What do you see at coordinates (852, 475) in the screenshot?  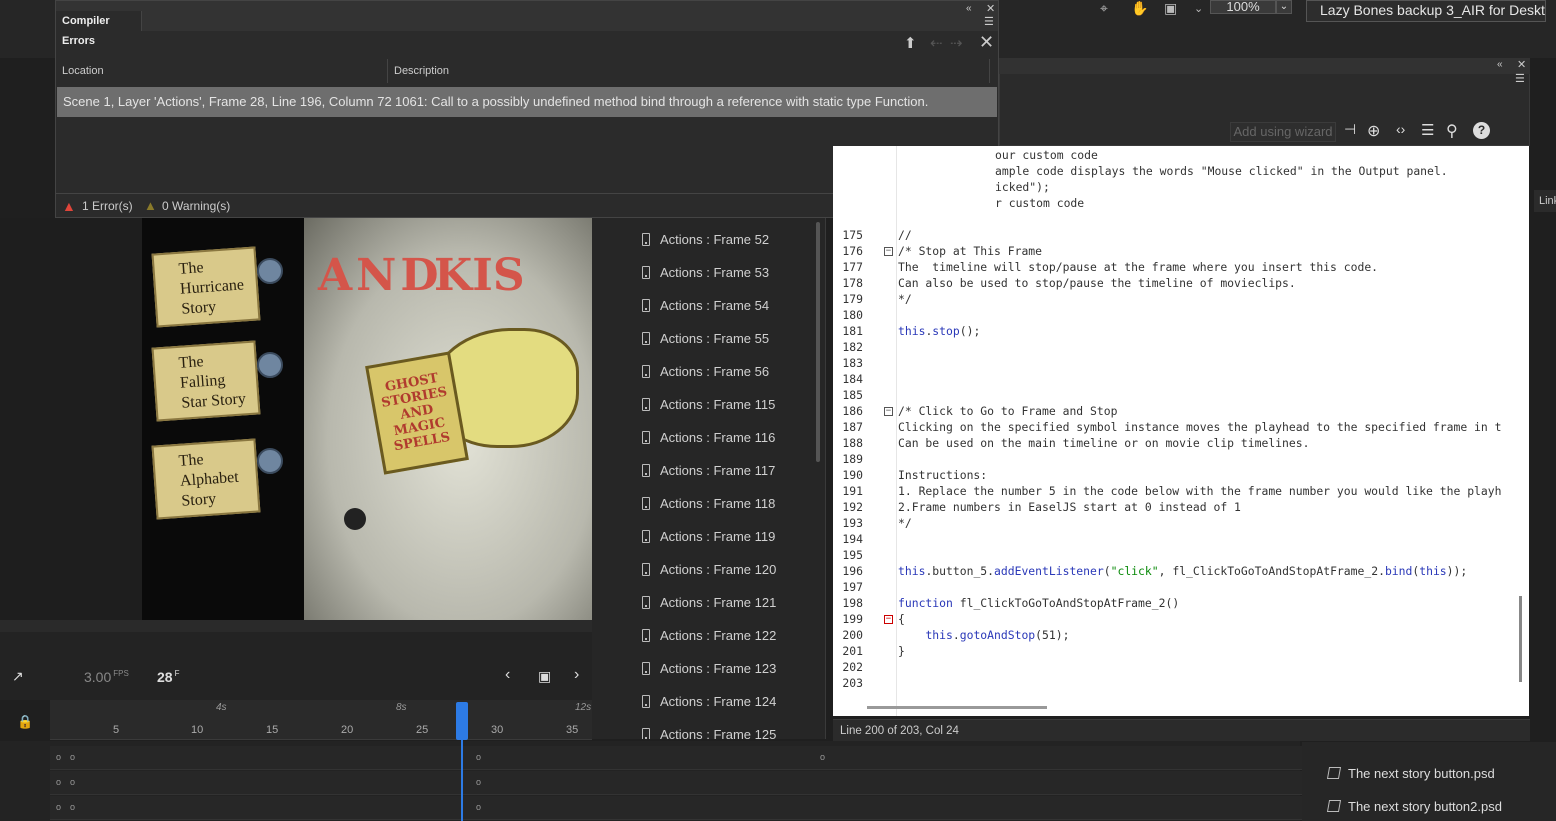 I see `line-number: 190` at bounding box center [852, 475].